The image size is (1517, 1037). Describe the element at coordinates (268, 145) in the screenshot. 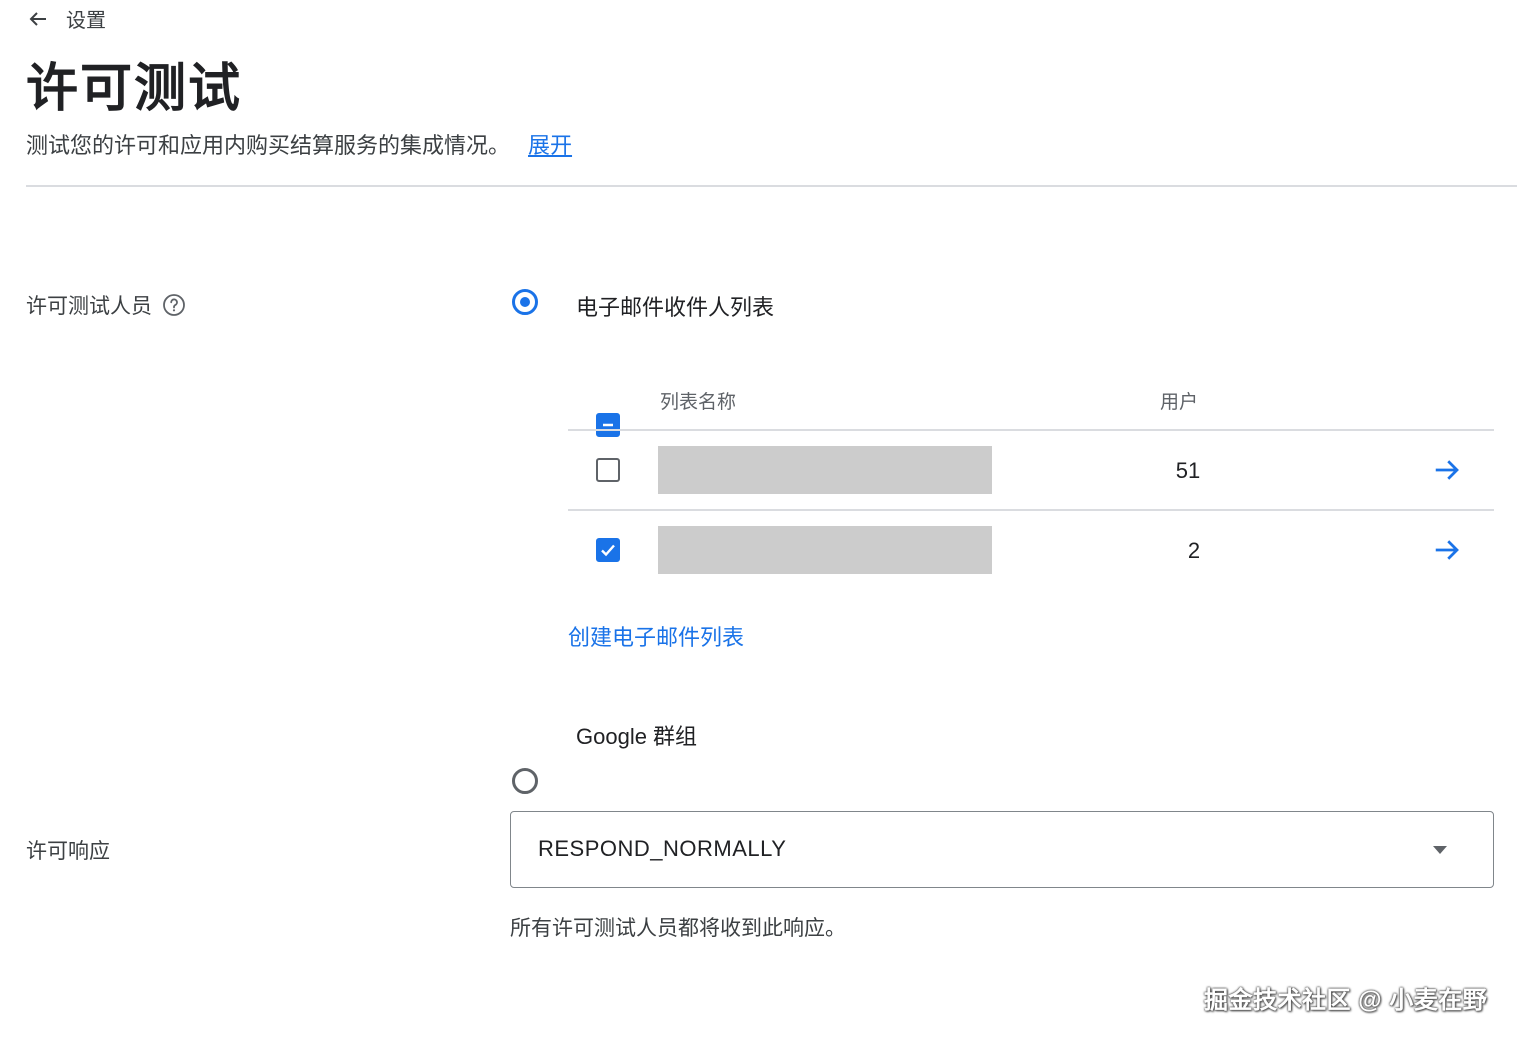

I see `description-text: 测试您的许可和应用内购买结算服务的集成情况。` at that location.